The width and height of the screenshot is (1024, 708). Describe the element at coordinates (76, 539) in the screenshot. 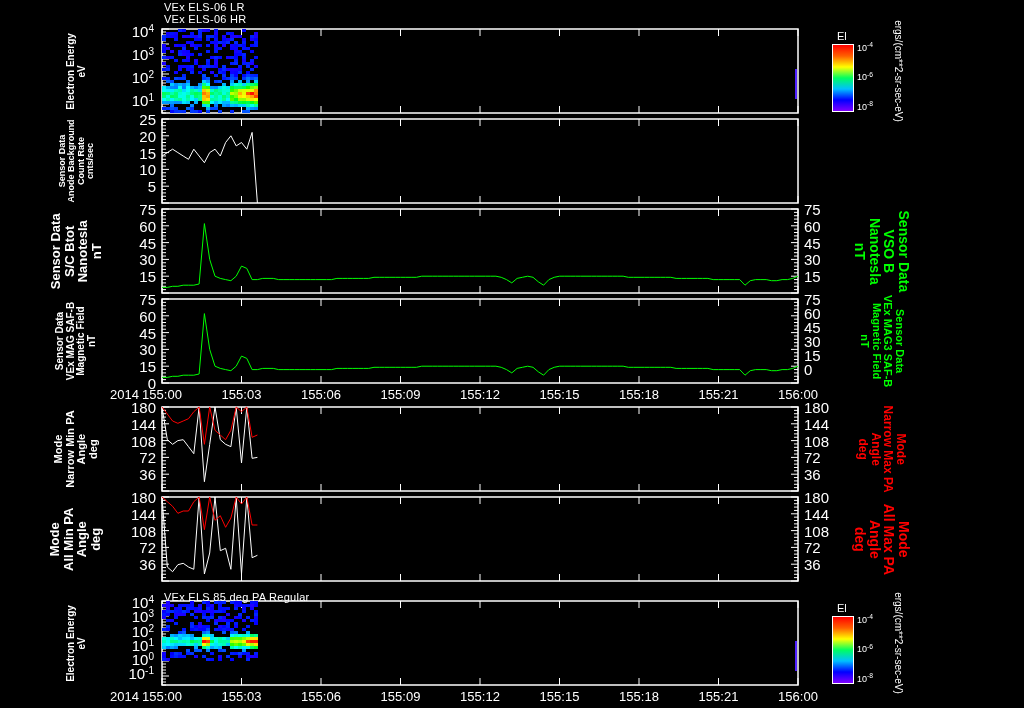

I see `axis-label: Mode All Min PA Angle deg` at that location.